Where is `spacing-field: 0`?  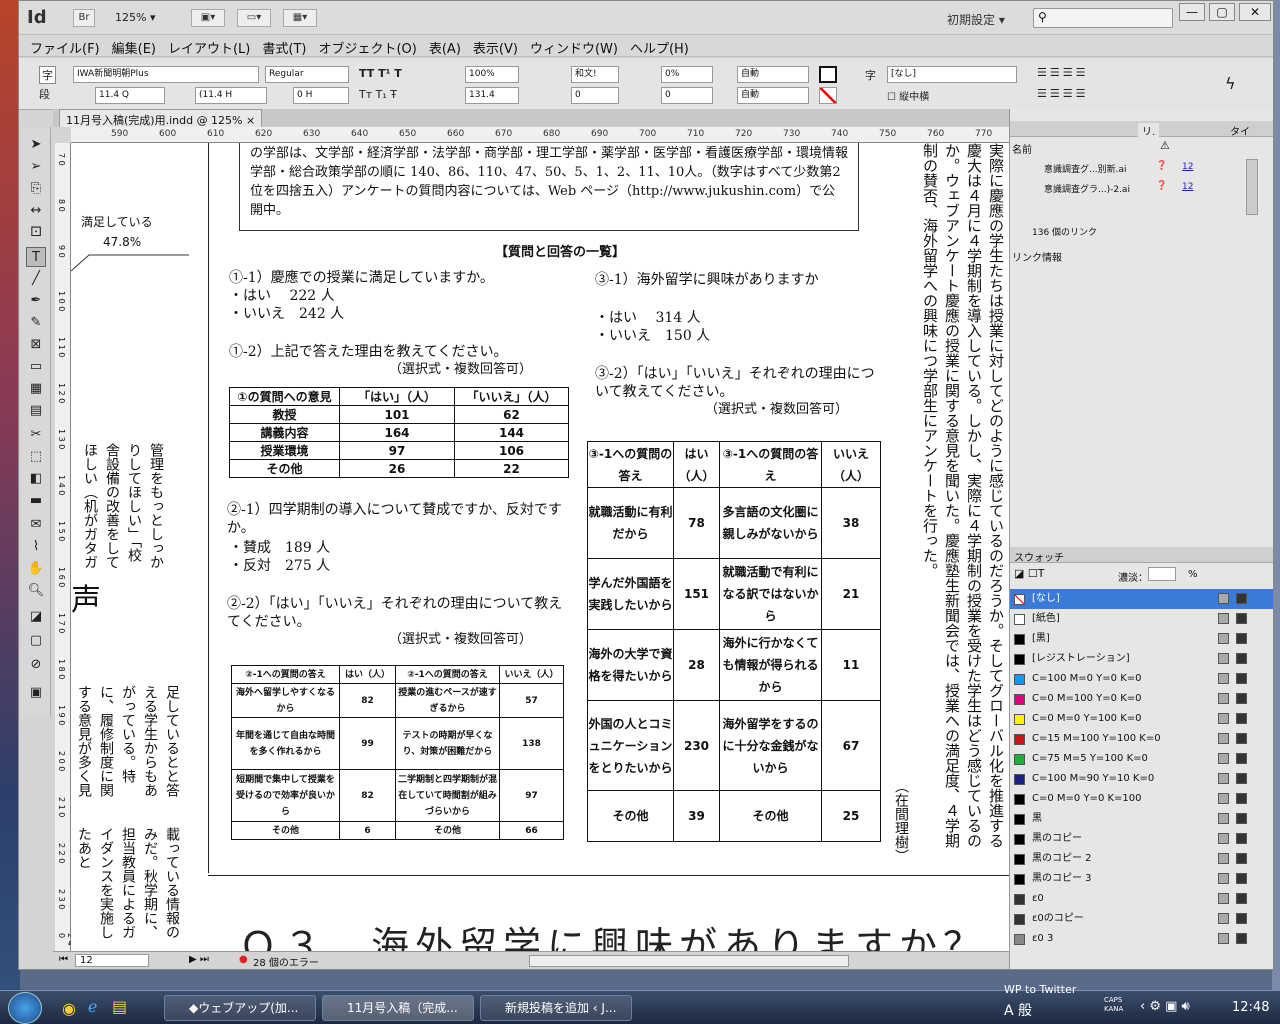
spacing-field: 0 is located at coordinates (687, 95).